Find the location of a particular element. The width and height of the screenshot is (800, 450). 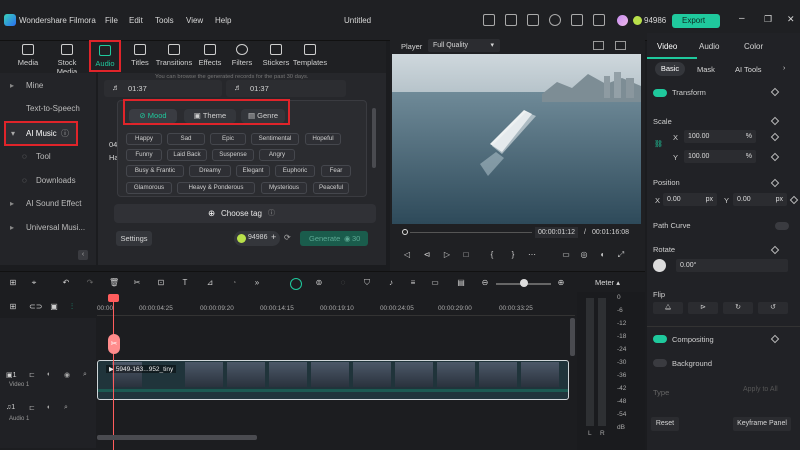

stop-icon: □ is located at coordinates (466, 255).